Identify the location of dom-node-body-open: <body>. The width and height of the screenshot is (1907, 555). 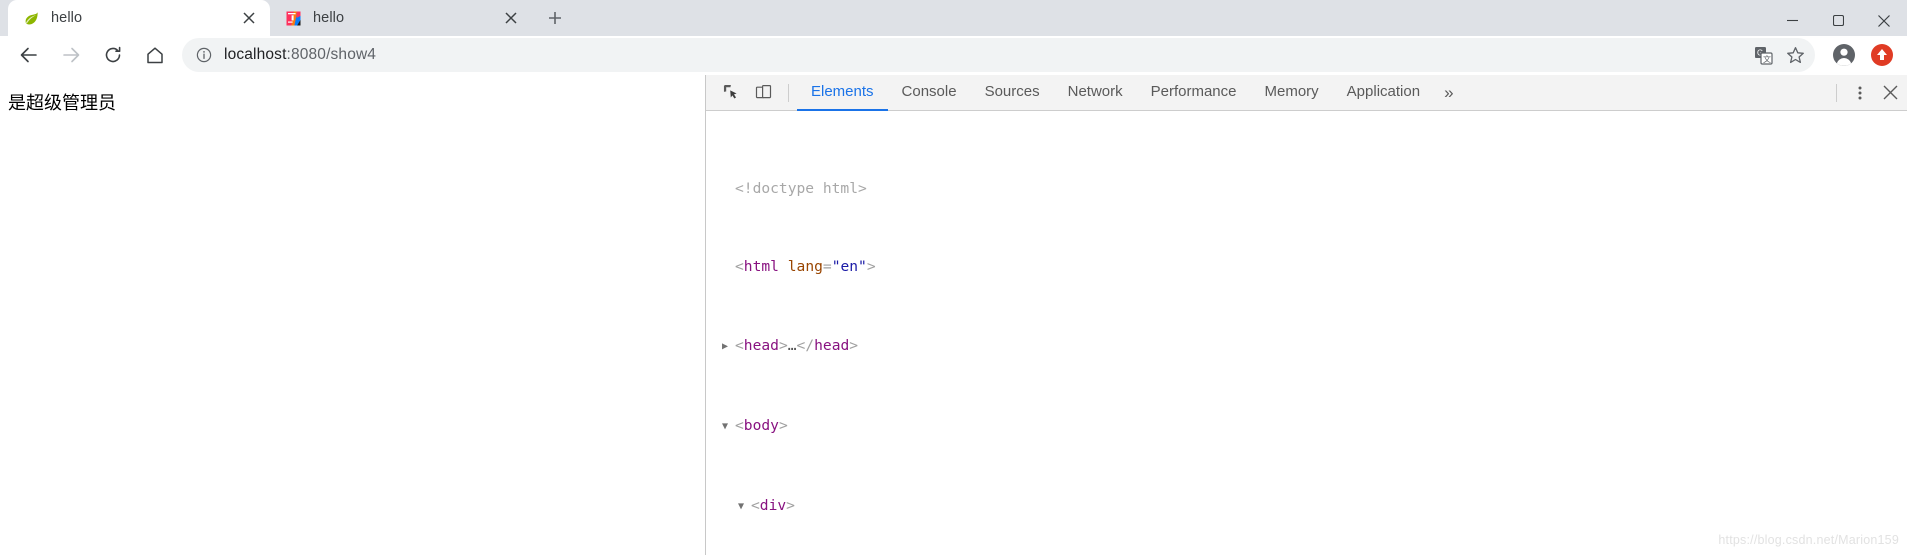
(1306, 427).